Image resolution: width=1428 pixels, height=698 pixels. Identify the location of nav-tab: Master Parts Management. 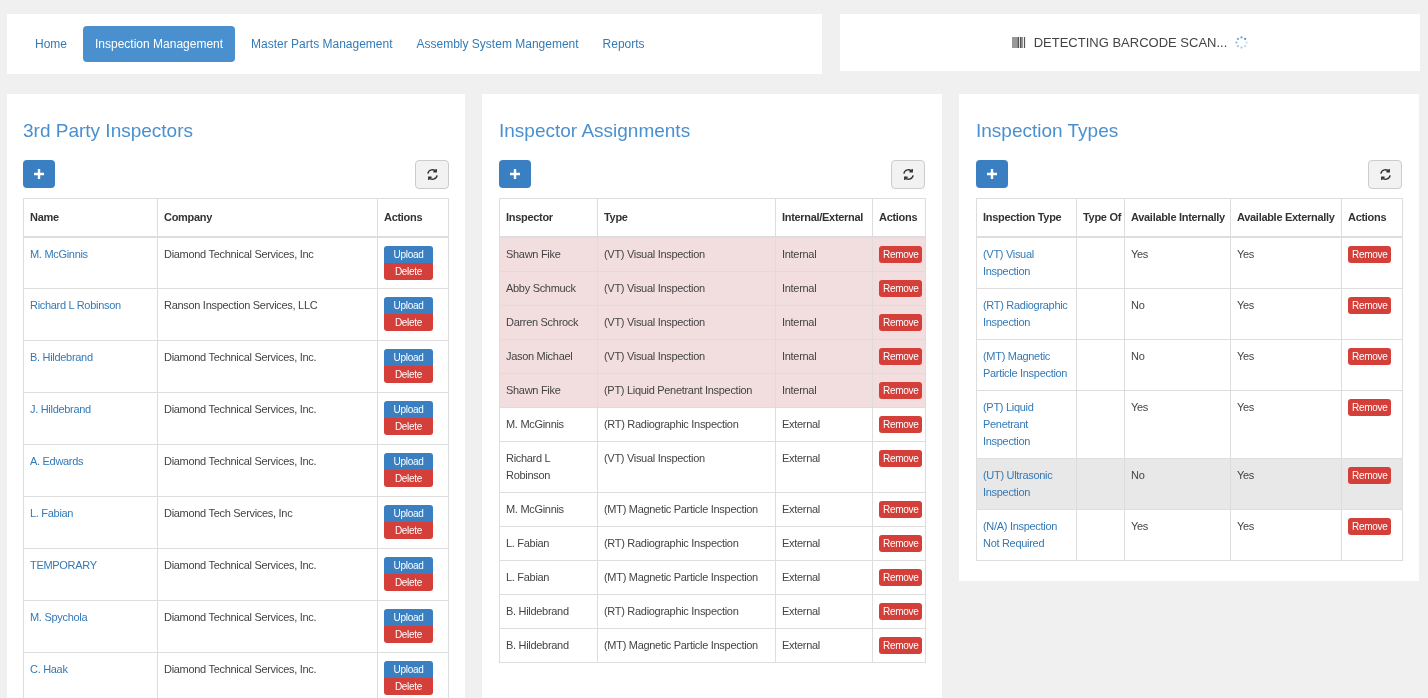
(322, 44).